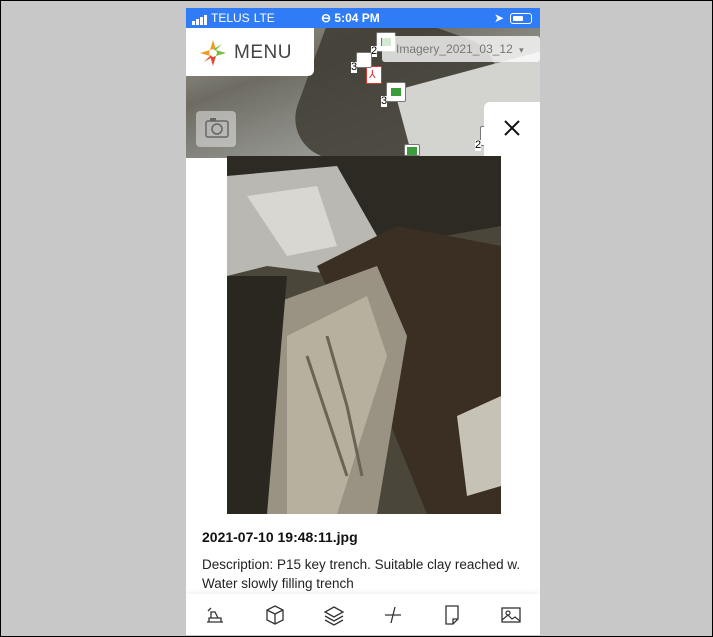  I want to click on marker-count: 2, so click(478, 145).